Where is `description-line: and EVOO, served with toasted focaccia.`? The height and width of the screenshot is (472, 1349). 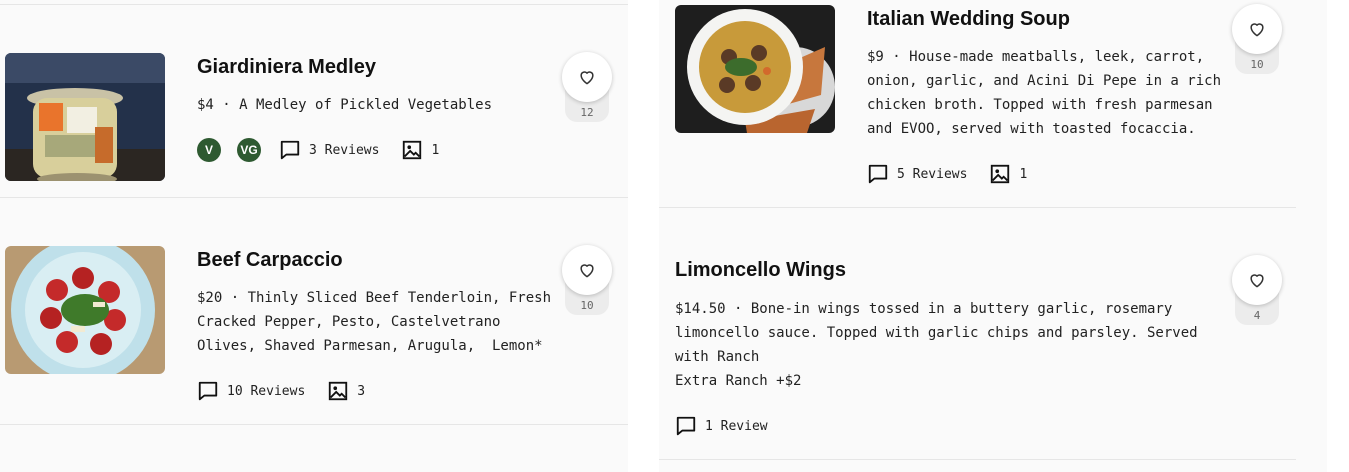 description-line: and EVOO, served with toasted focaccia. is located at coordinates (1031, 129).